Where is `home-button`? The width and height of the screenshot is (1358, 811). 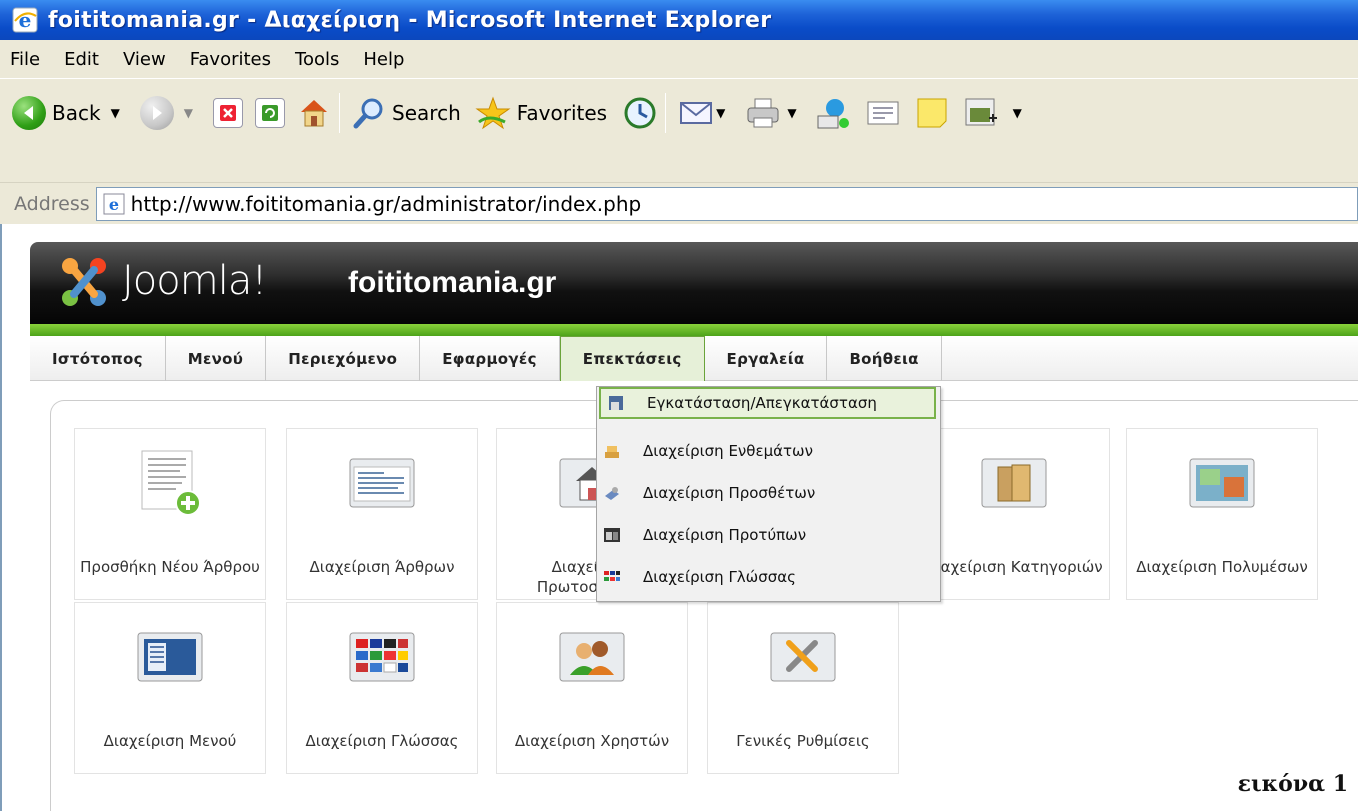 home-button is located at coordinates (314, 113).